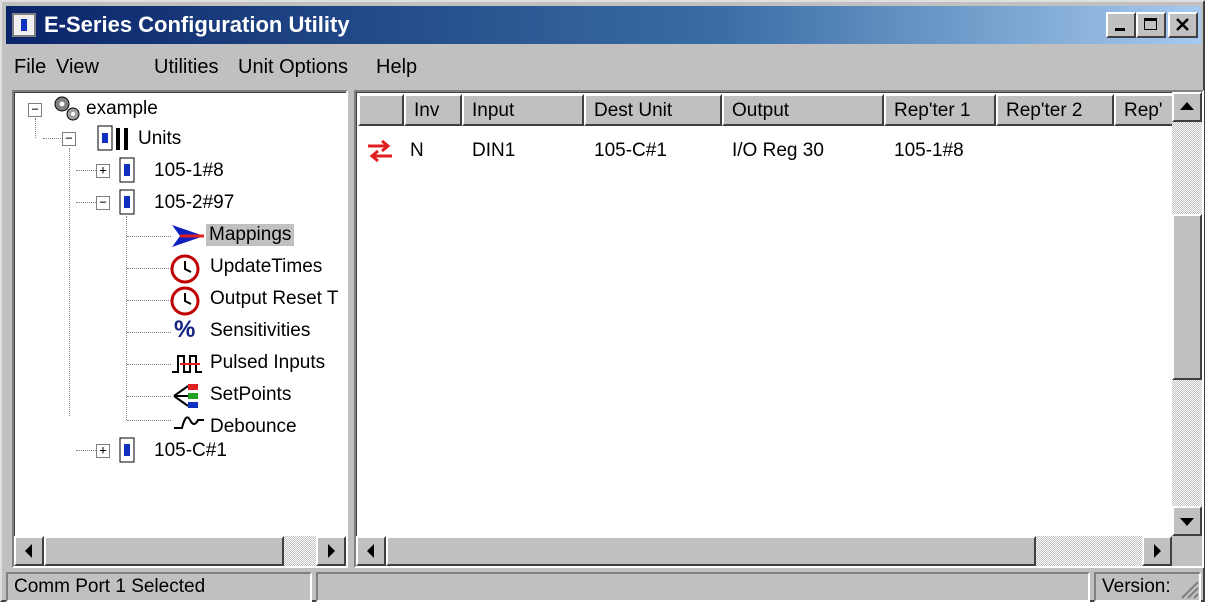  I want to click on resize-grip-icon, so click(1189, 589).